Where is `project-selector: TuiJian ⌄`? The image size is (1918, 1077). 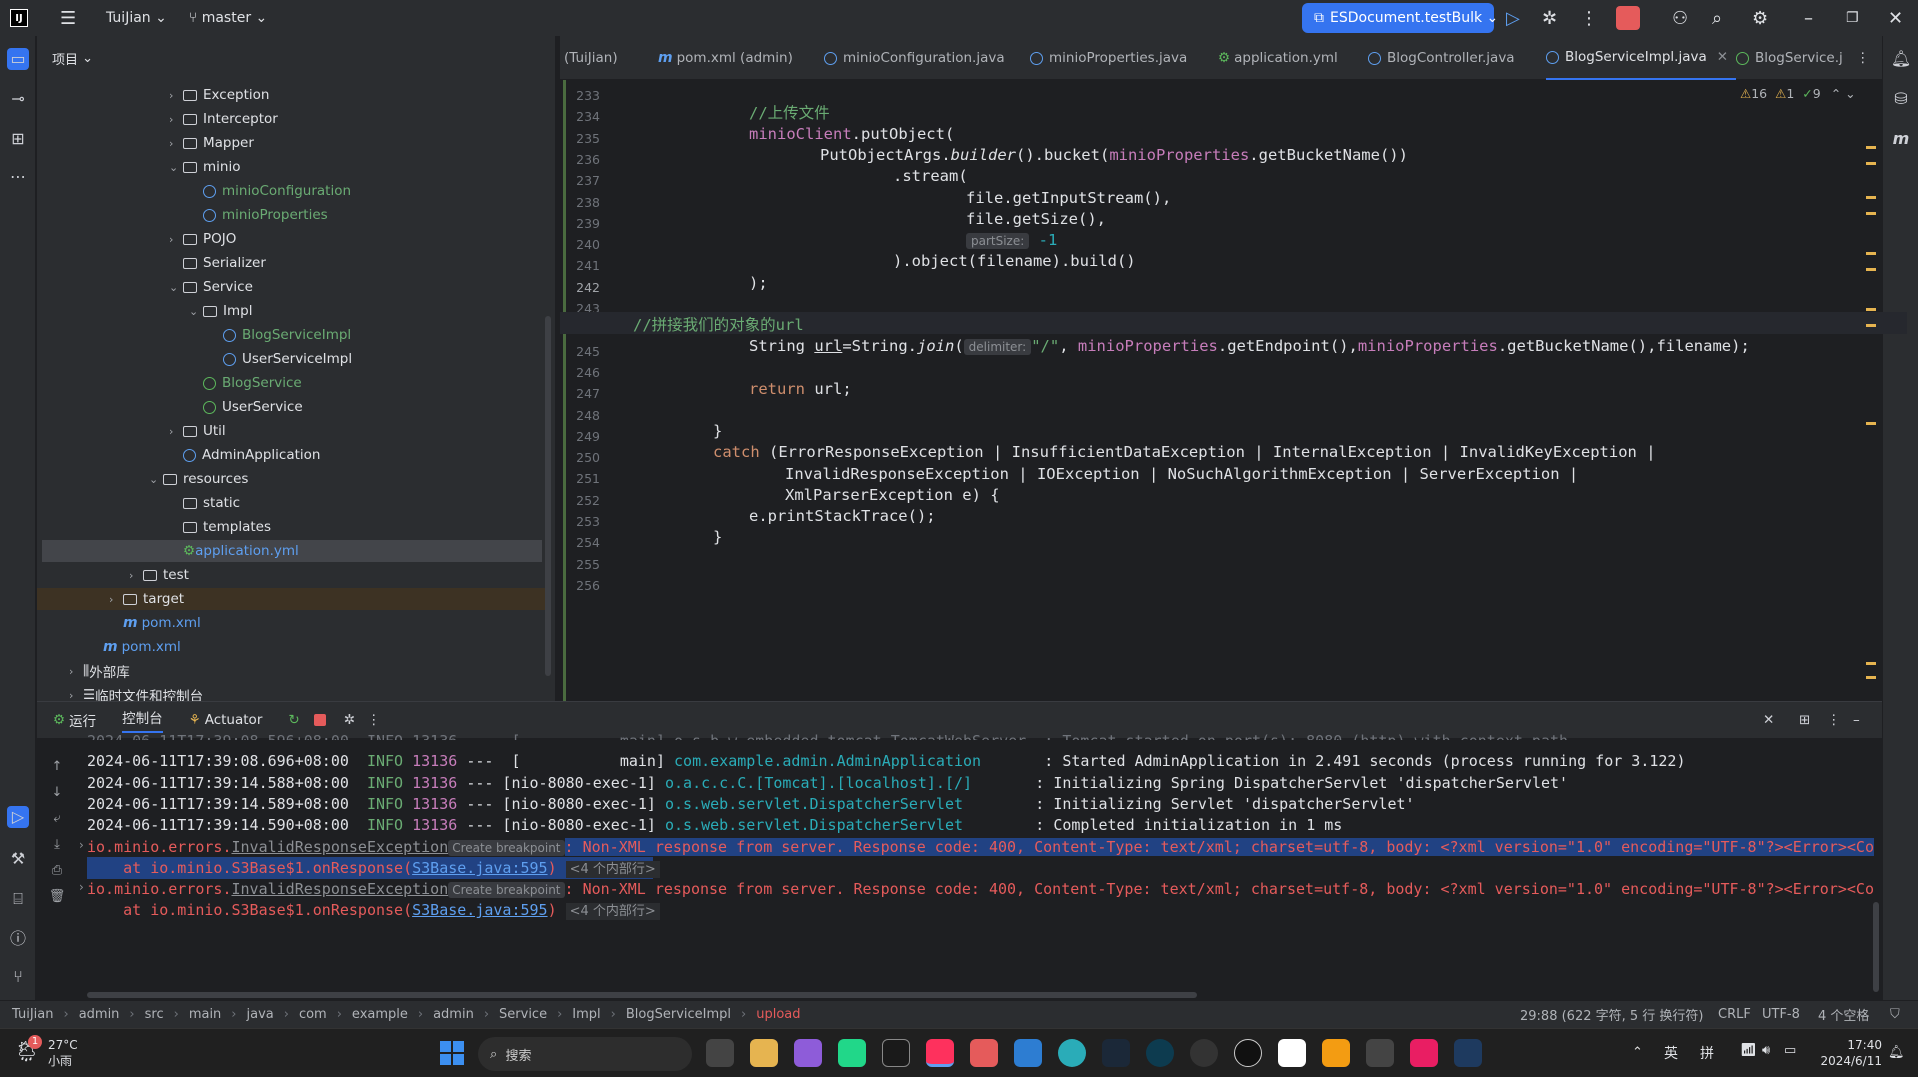 project-selector: TuiJian ⌄ is located at coordinates (136, 18).